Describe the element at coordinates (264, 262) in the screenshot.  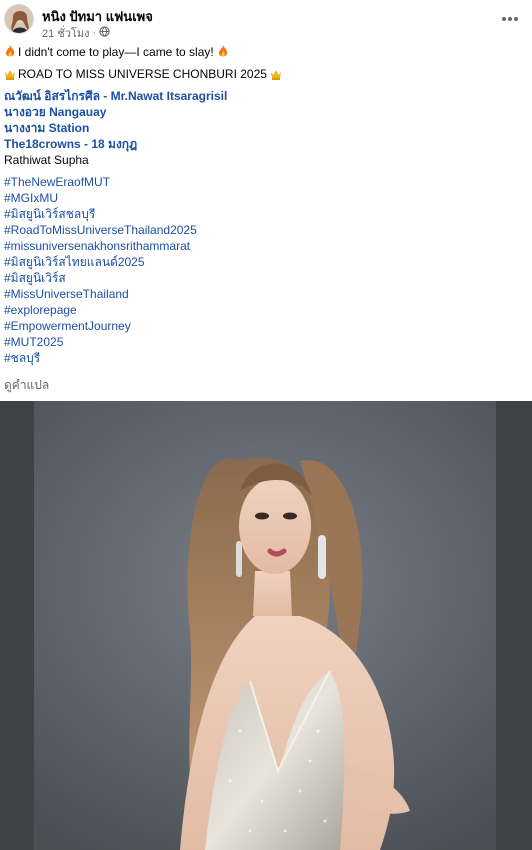
I see `hashtag-link: #มิสยูนิเวิร์สไทยแลนด์2025` at that location.